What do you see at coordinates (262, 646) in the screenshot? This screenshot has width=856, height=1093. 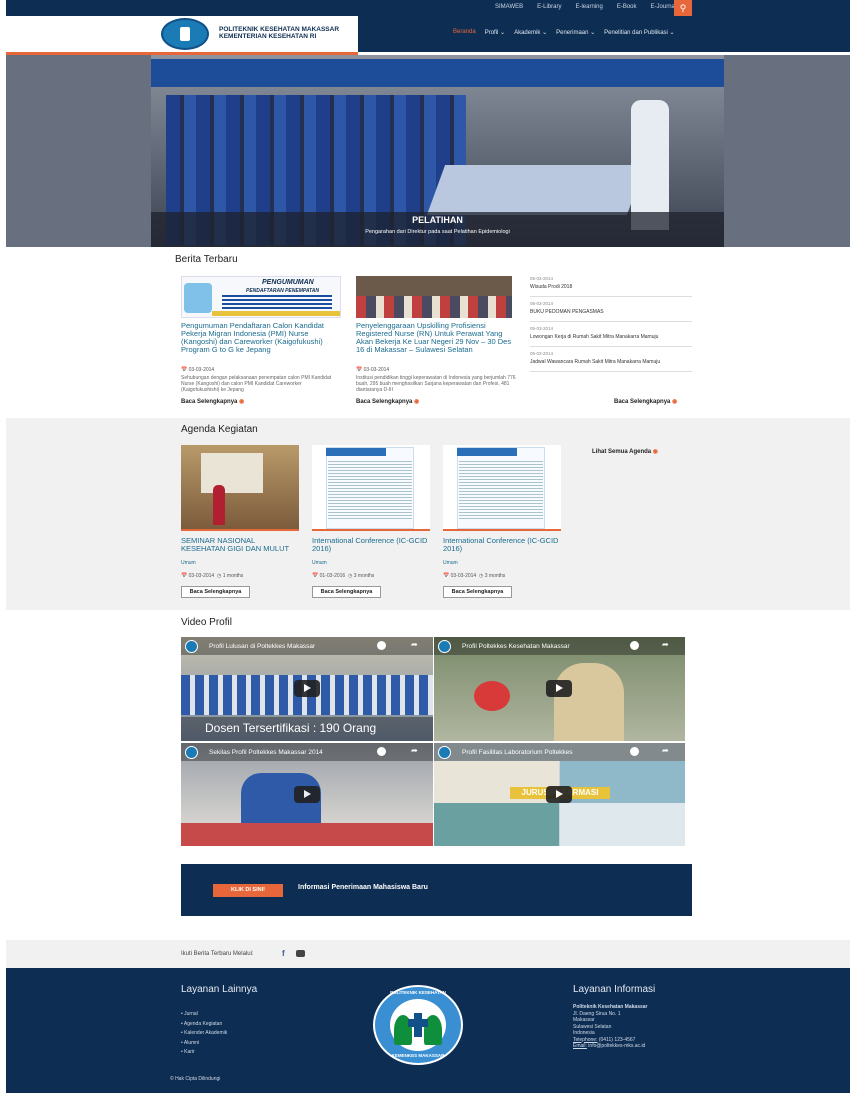 I see `video-1-title: Profil Lulusan di Poltekkes Makassar` at bounding box center [262, 646].